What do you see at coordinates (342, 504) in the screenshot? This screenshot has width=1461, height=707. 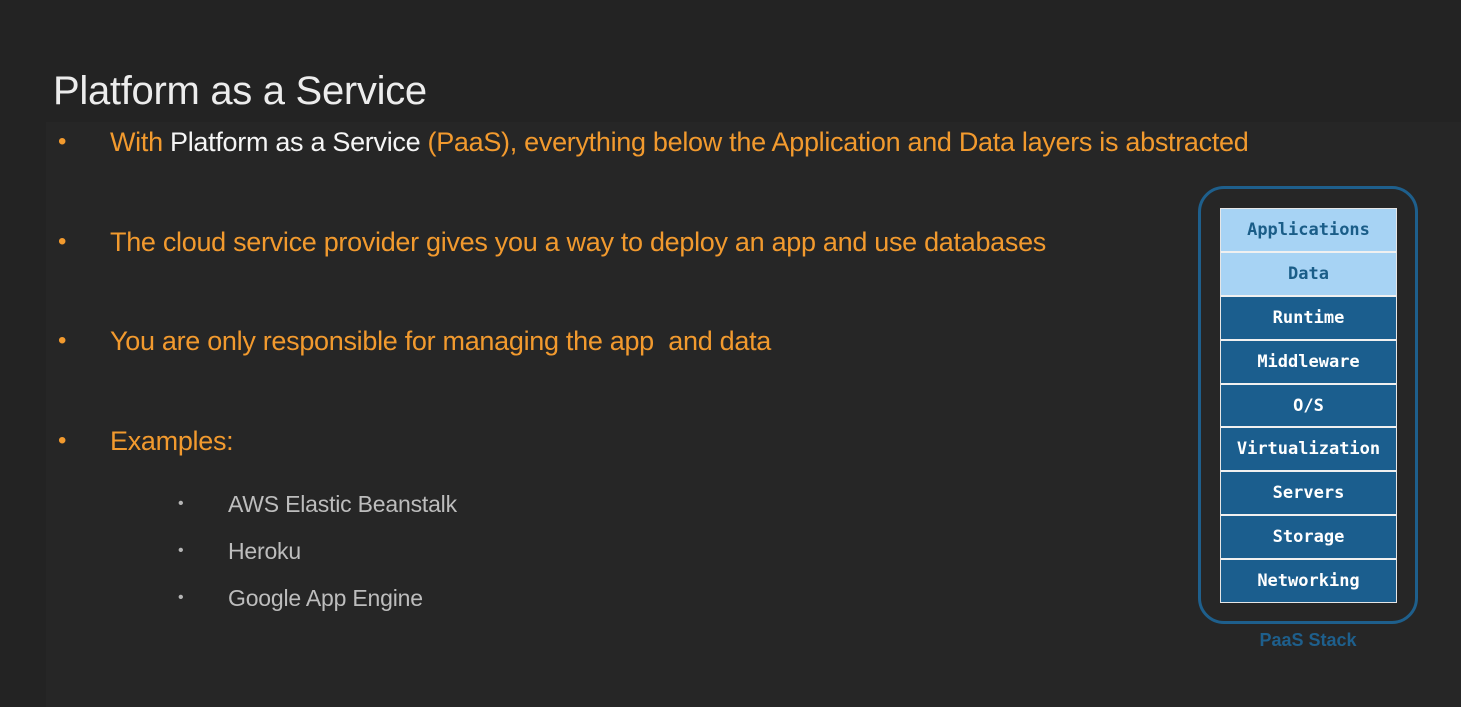 I see `example-text: AWS Elastic Beanstalk` at bounding box center [342, 504].